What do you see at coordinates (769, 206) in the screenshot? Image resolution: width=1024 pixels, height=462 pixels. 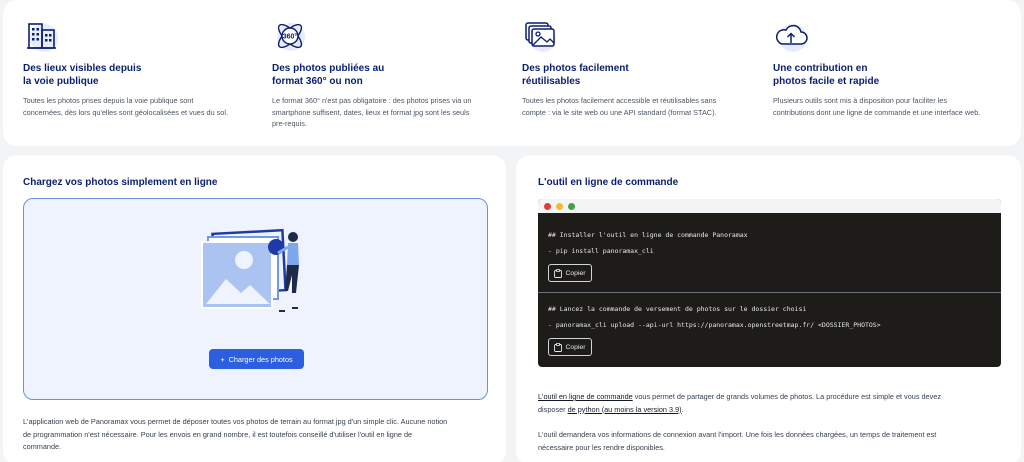 I see `terminal-titlebar` at bounding box center [769, 206].